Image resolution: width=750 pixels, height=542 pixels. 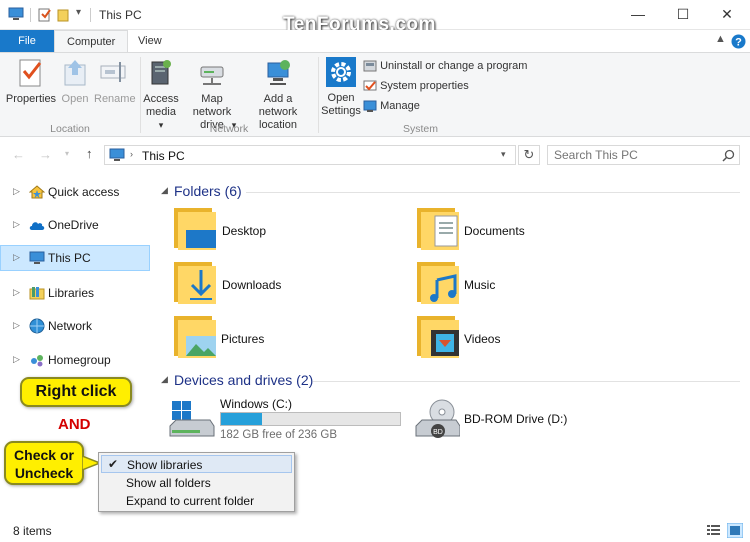 What do you see at coordinates (310, 155) in the screenshot?
I see `address-bar: › This PC ▾` at bounding box center [310, 155].